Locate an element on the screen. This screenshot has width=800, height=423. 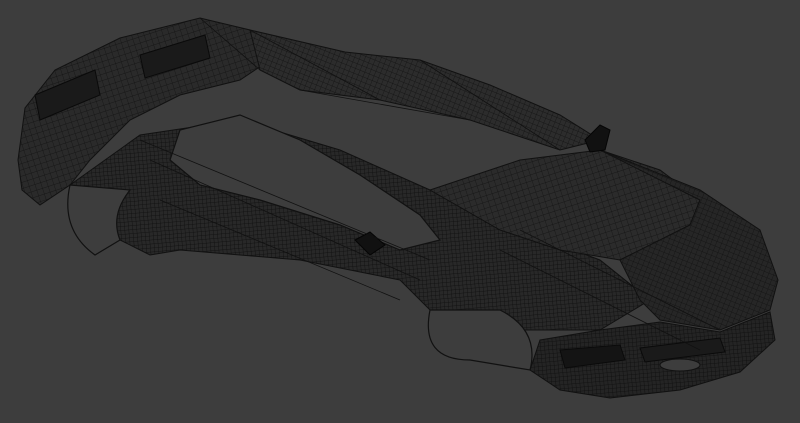
side-mirror is located at coordinates (597, 138).